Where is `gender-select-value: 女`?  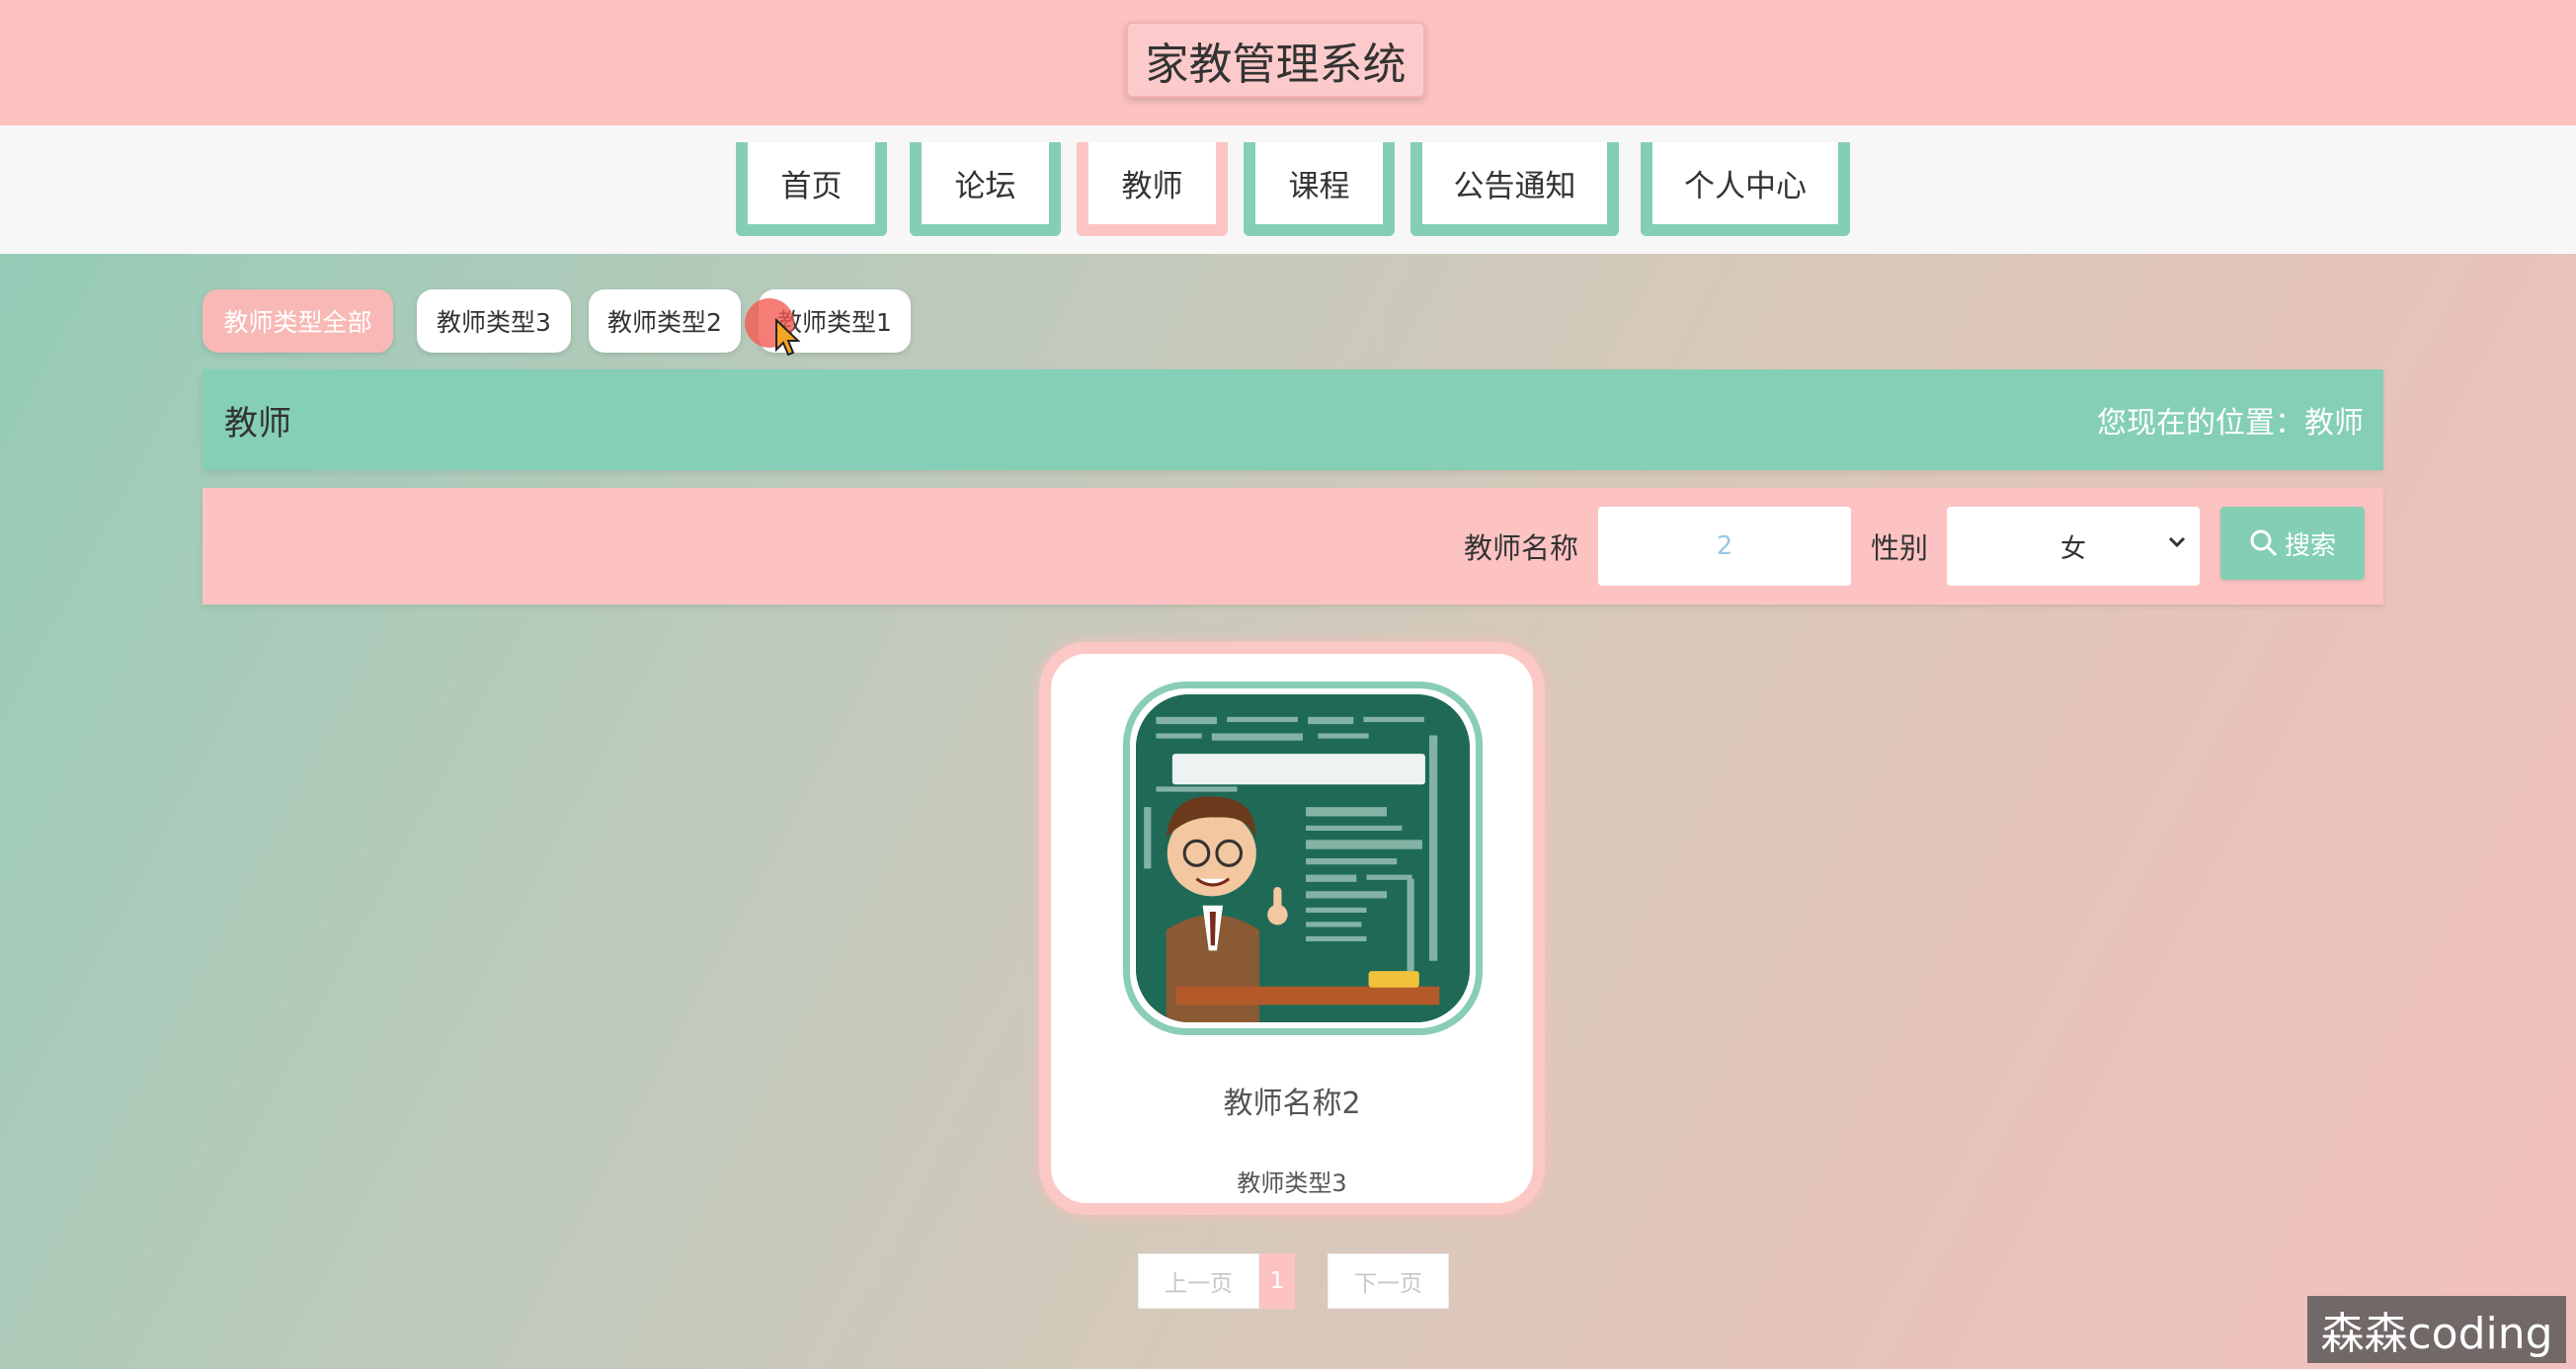 gender-select-value: 女 is located at coordinates (2072, 548).